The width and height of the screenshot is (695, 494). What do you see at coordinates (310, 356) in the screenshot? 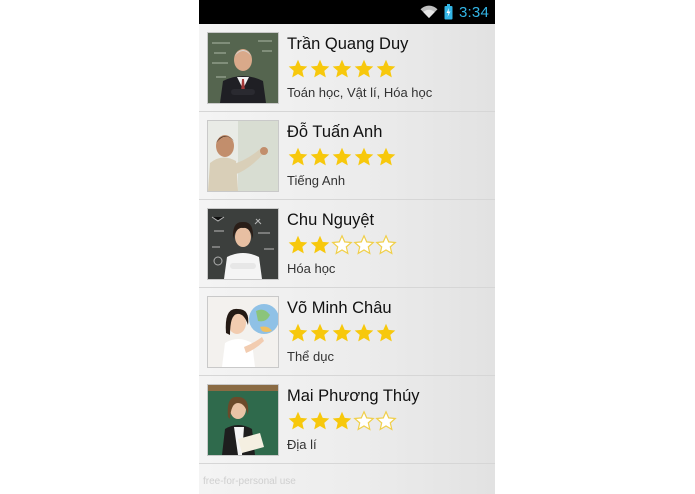
I see `teacher-subjects: Thể dục` at bounding box center [310, 356].